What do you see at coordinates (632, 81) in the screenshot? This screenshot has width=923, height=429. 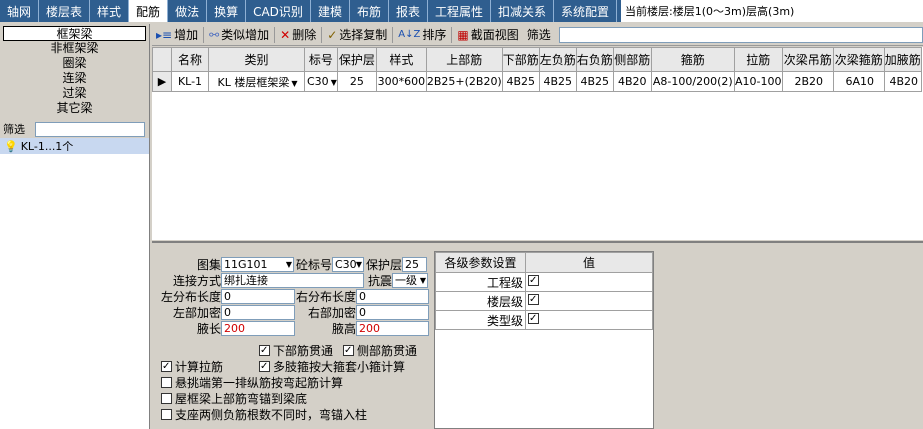 I see `cell-side-bar: 4B20` at bounding box center [632, 81].